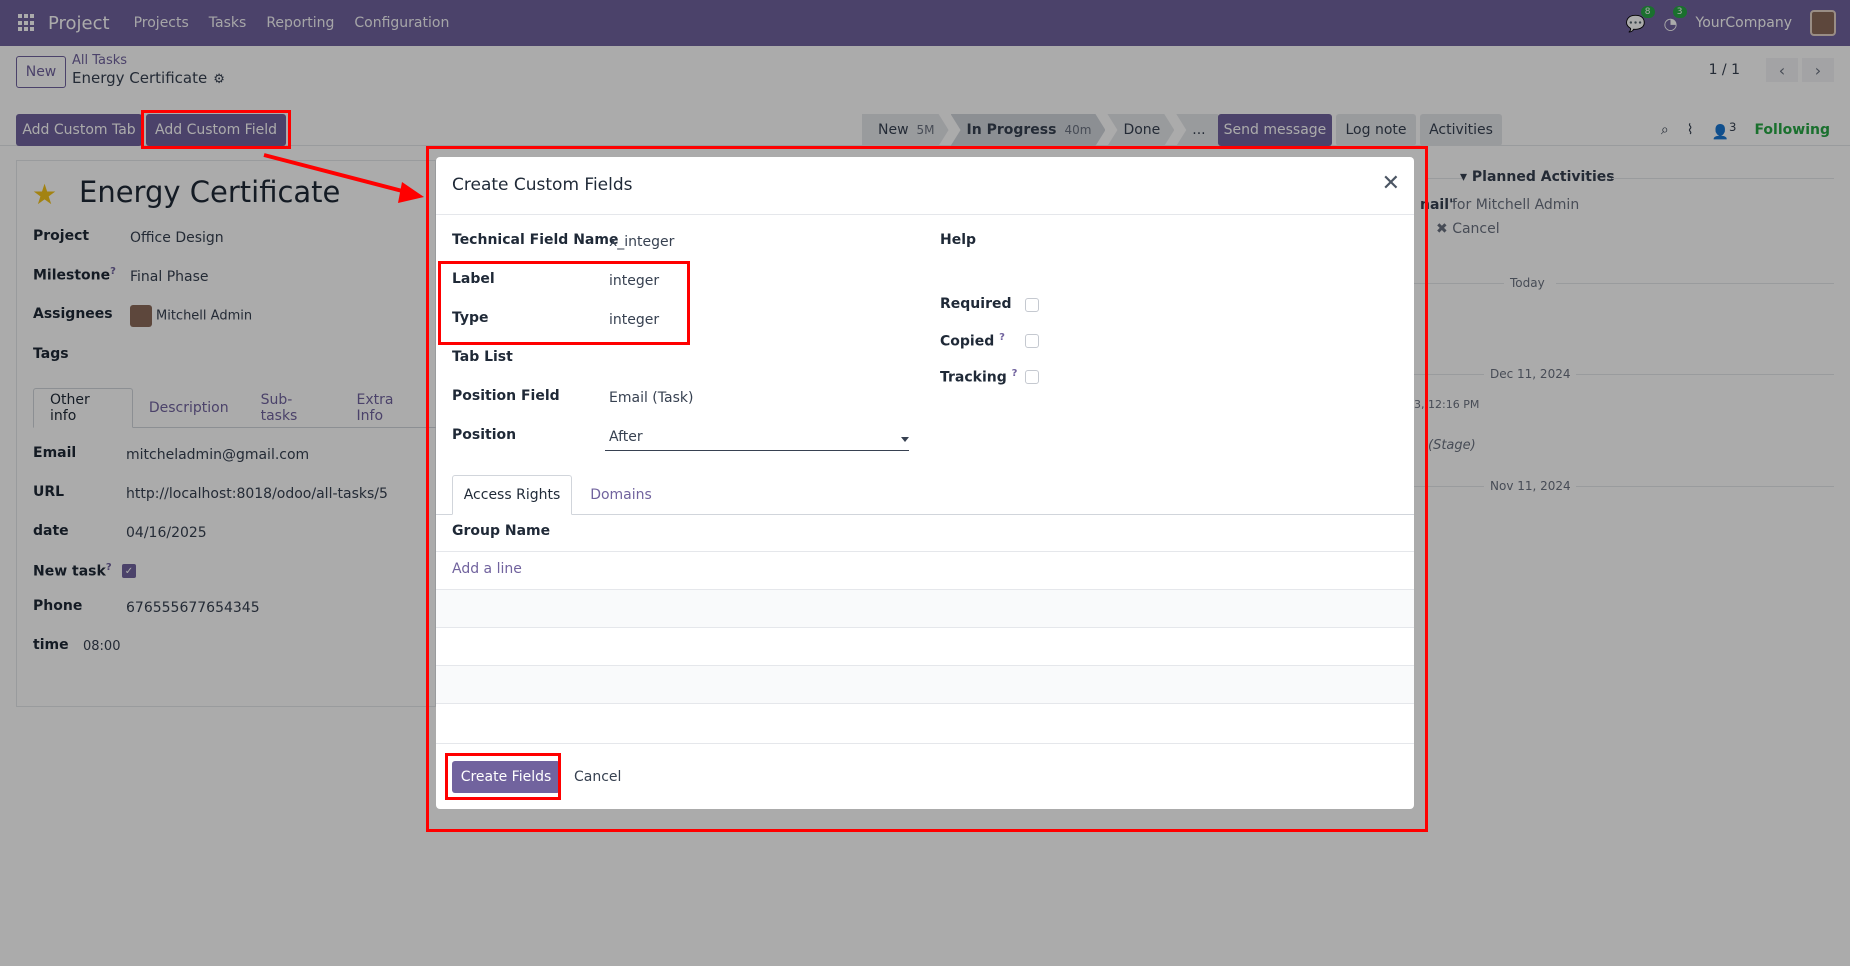  What do you see at coordinates (411, 192) in the screenshot?
I see `arrow-head` at bounding box center [411, 192].